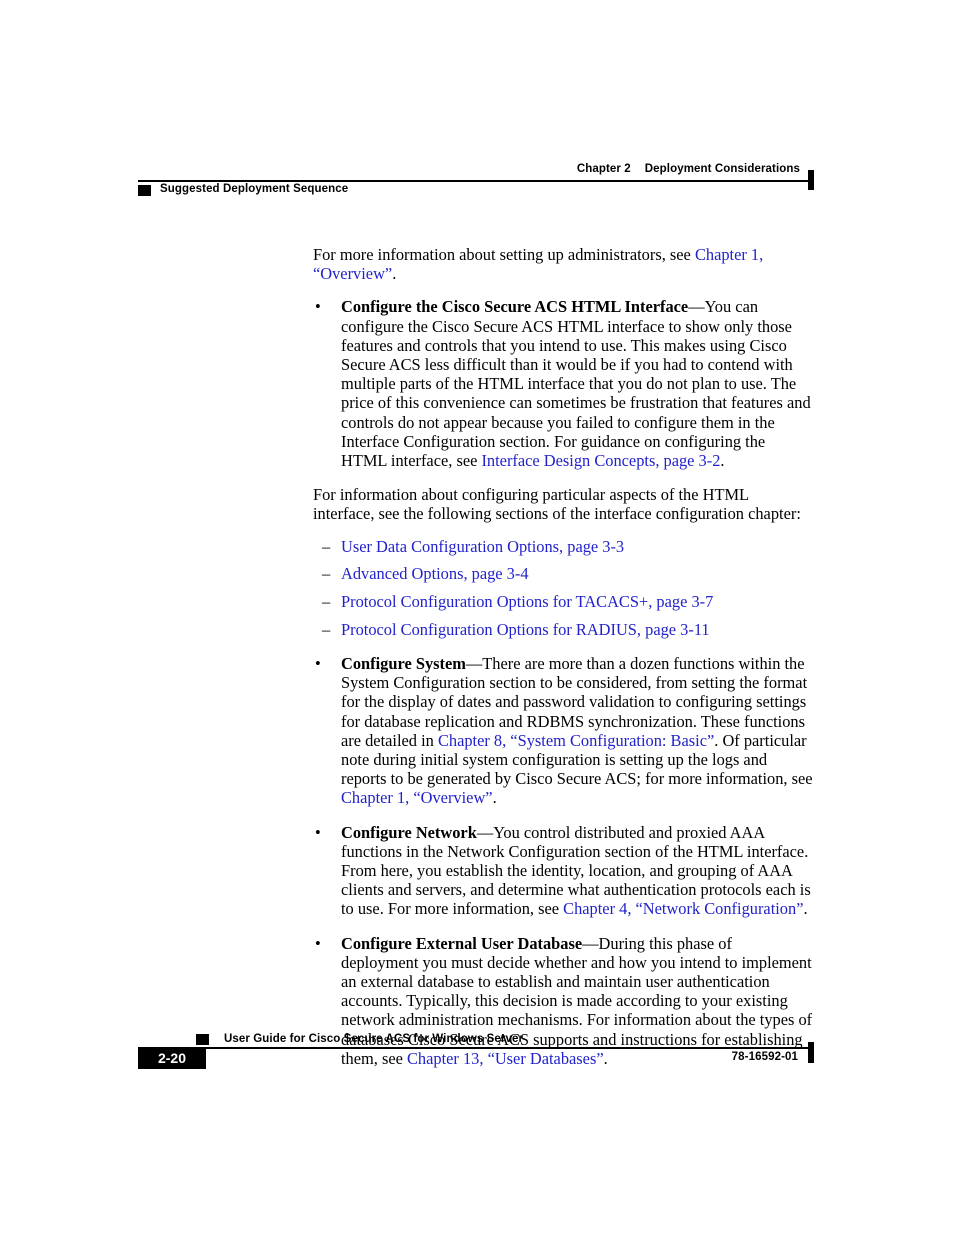 The width and height of the screenshot is (954, 1235). Describe the element at coordinates (462, 943) in the screenshot. I see `bullet-term: Configure External User Database` at that location.